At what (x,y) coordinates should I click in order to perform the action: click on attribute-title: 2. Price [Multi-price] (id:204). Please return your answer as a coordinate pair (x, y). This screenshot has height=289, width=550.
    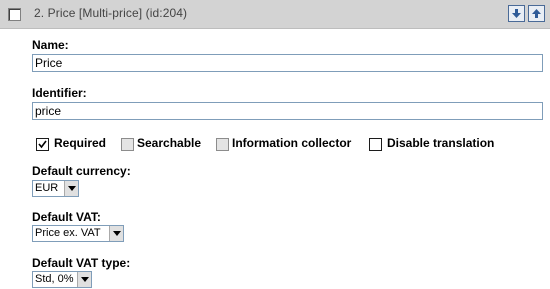
    Looking at the image, I should click on (111, 13).